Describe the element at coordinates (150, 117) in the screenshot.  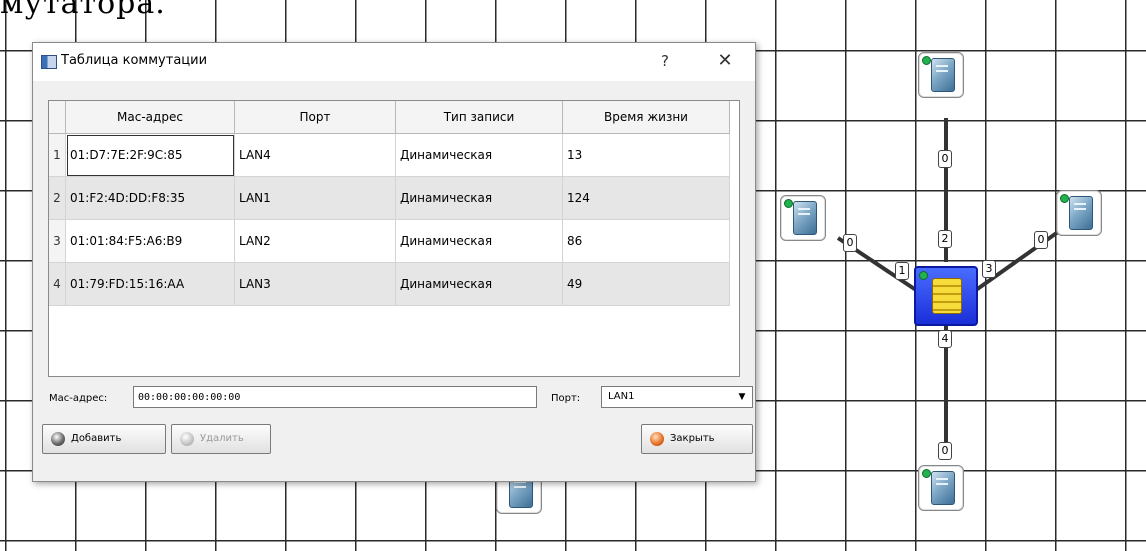
I see `column-header-mac: Мас-адрес` at that location.